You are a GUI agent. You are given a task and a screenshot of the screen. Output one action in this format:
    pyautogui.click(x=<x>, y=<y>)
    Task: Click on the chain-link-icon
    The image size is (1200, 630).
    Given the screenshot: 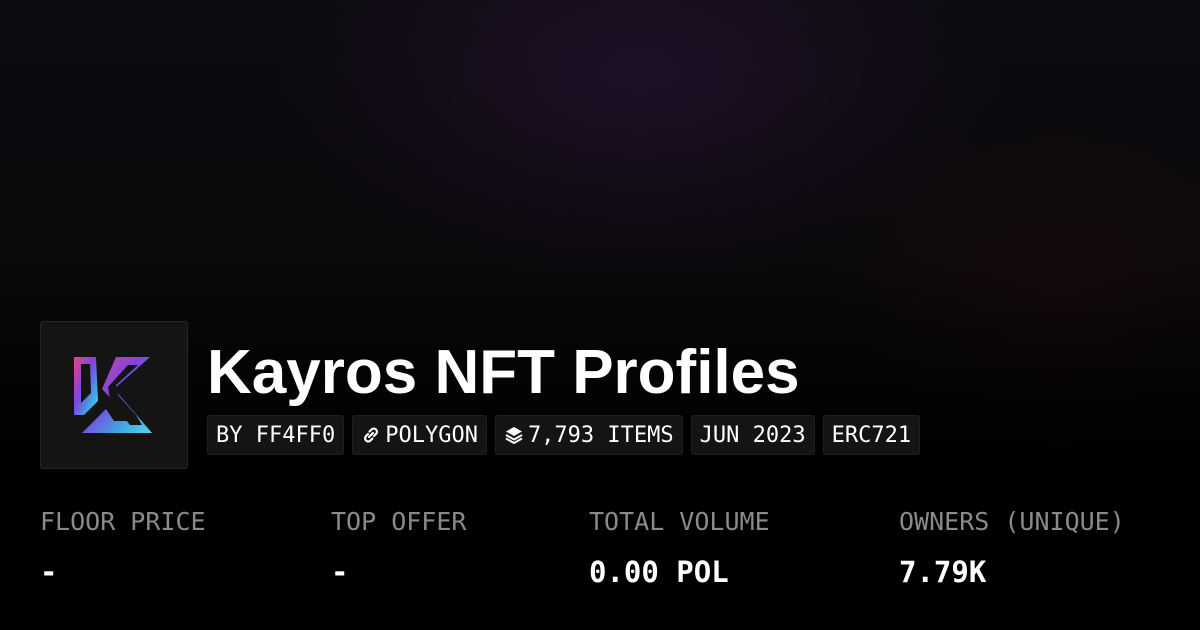 What is the action you would take?
    pyautogui.click(x=371, y=435)
    